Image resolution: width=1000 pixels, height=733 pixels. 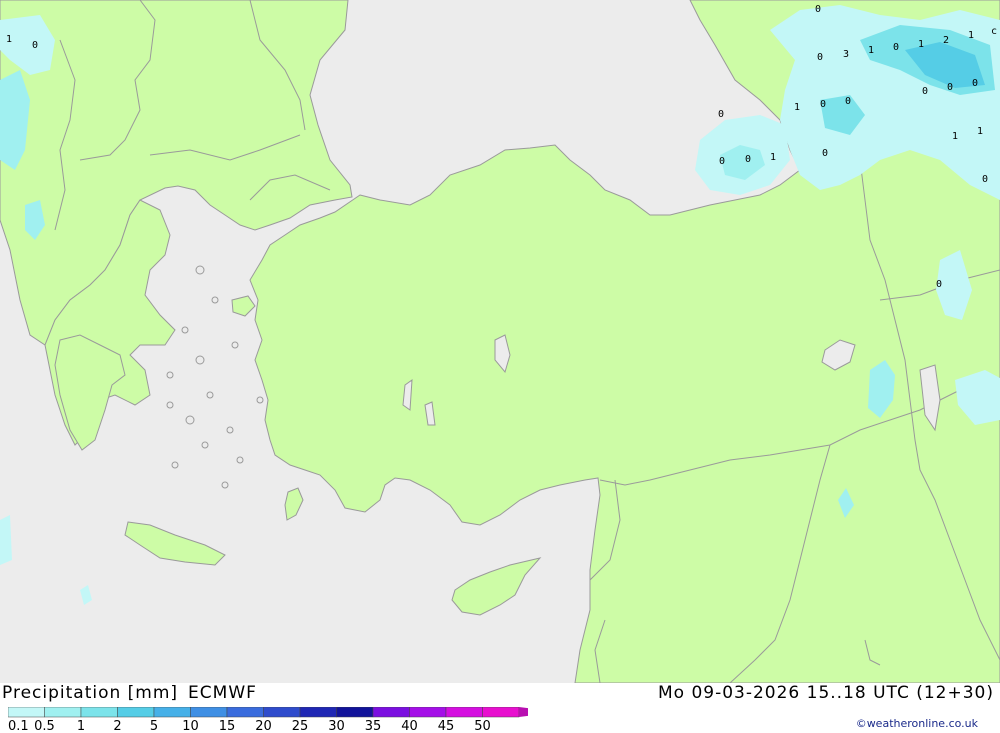 I want to click on precip-westedge, so click(x=6, y=540).